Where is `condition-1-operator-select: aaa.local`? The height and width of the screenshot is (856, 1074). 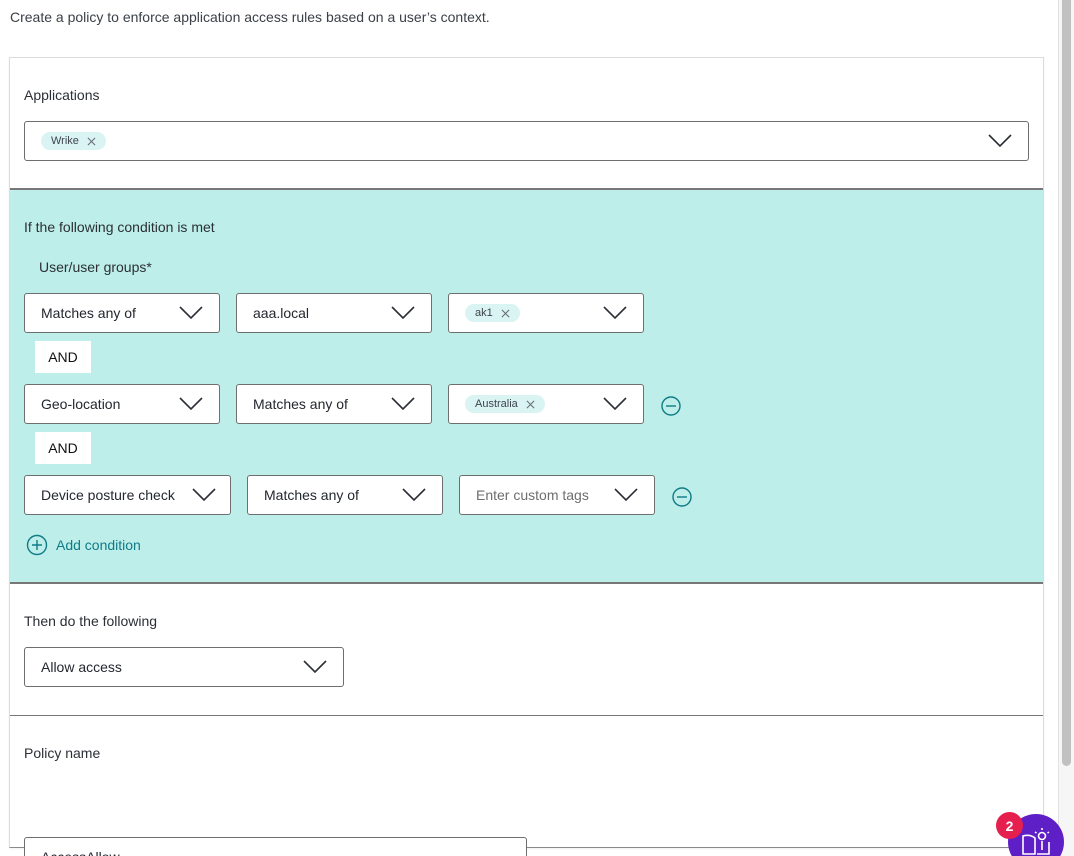 condition-1-operator-select: aaa.local is located at coordinates (334, 313).